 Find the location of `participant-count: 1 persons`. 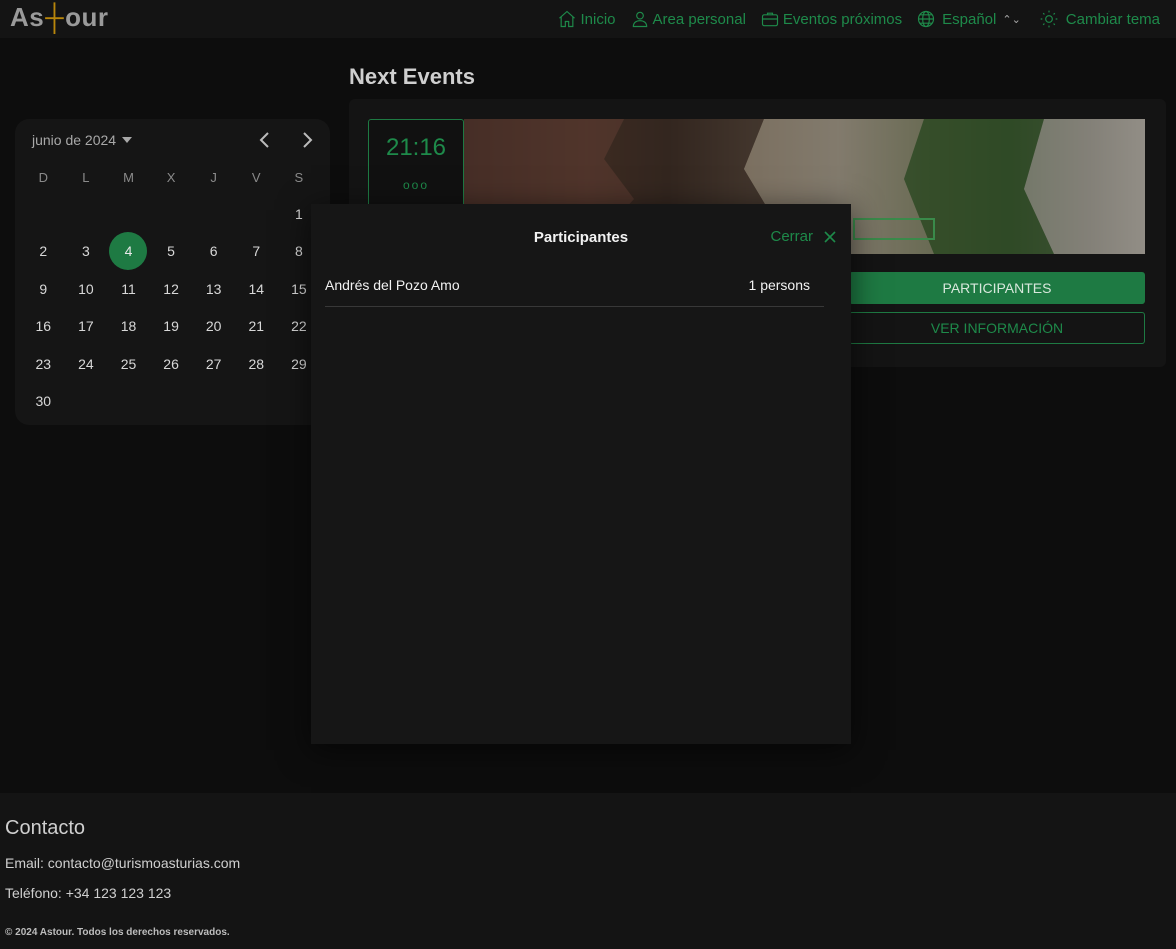

participant-count: 1 persons is located at coordinates (779, 285).